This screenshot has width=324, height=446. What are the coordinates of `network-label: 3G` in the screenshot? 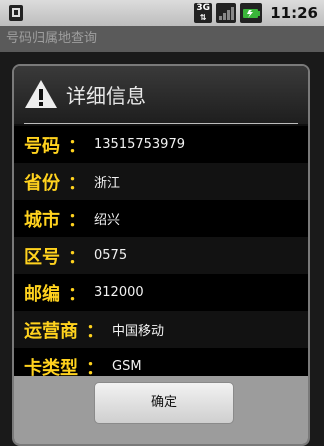 It's located at (203, 8).